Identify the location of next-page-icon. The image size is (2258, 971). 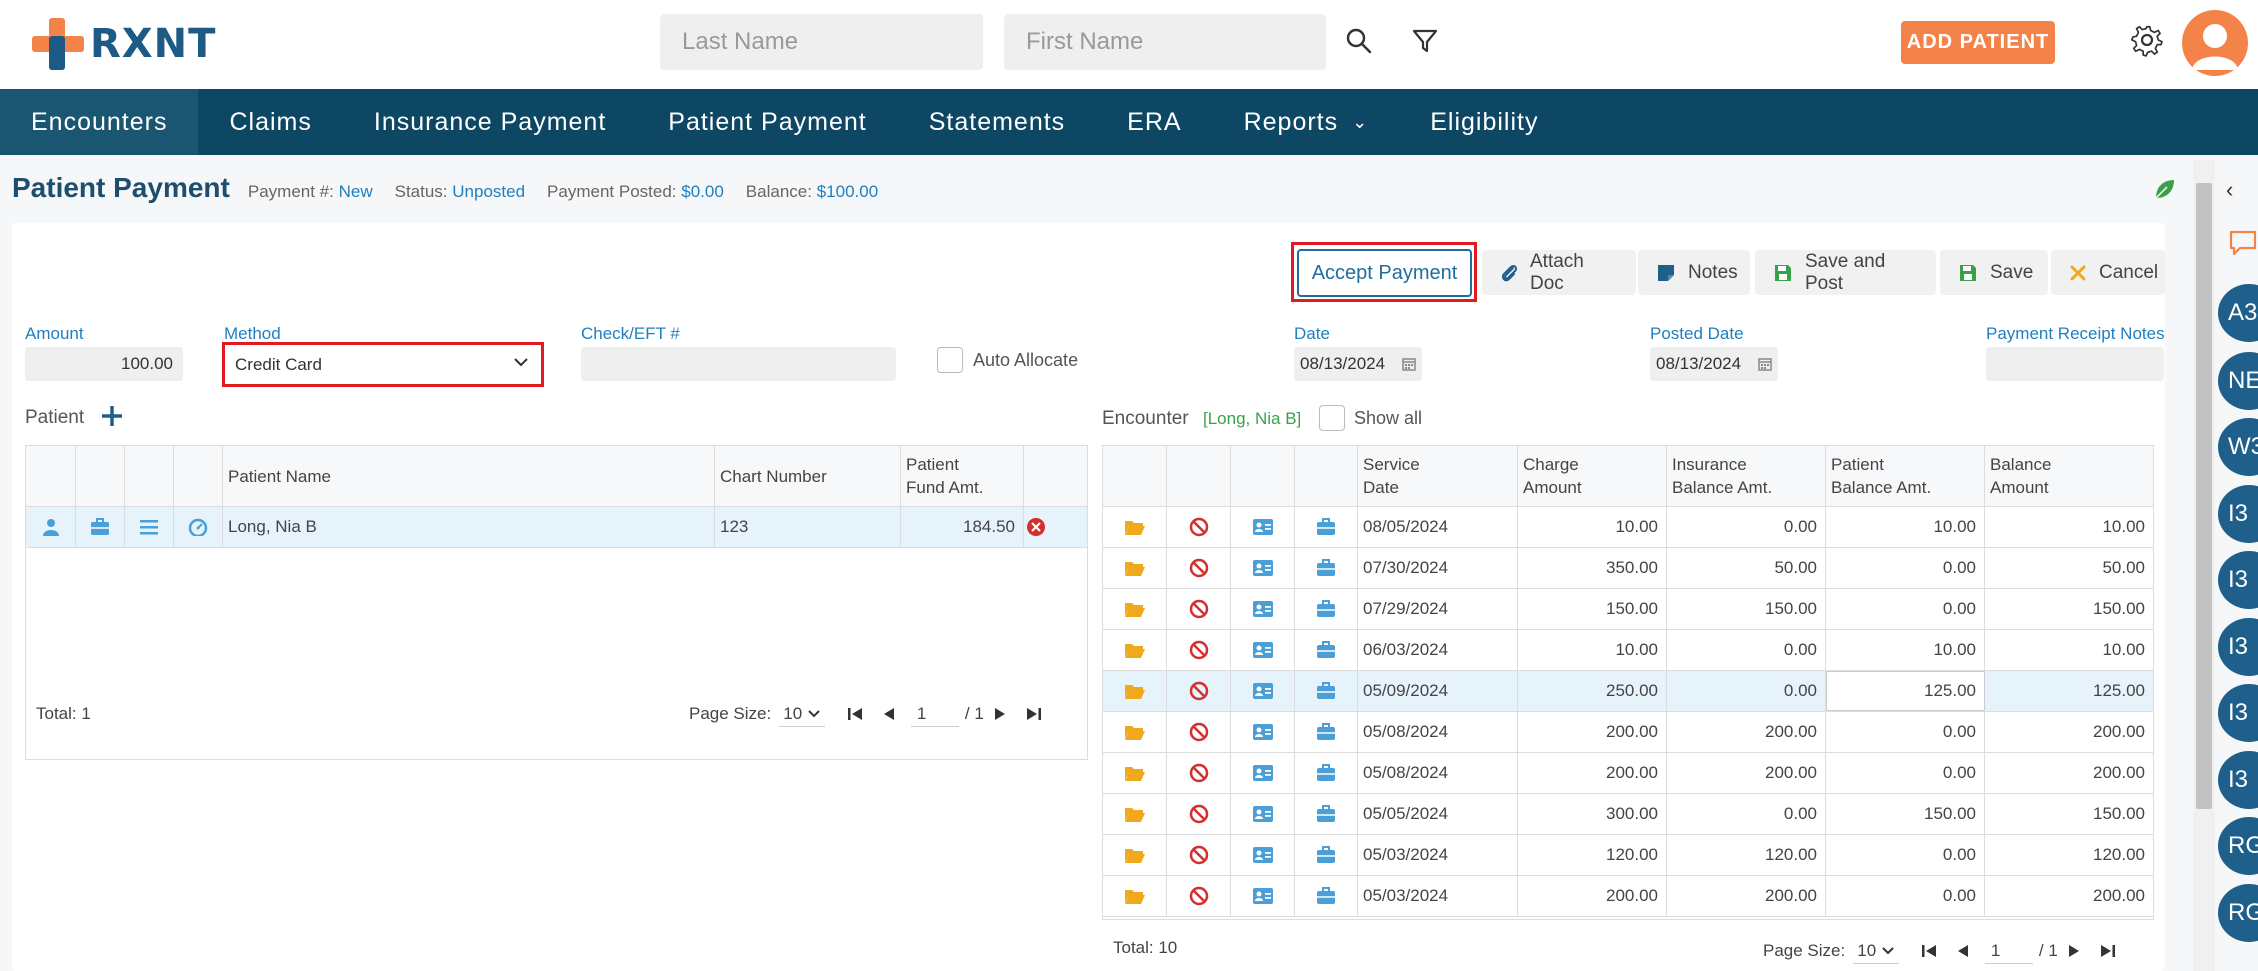
(2074, 951).